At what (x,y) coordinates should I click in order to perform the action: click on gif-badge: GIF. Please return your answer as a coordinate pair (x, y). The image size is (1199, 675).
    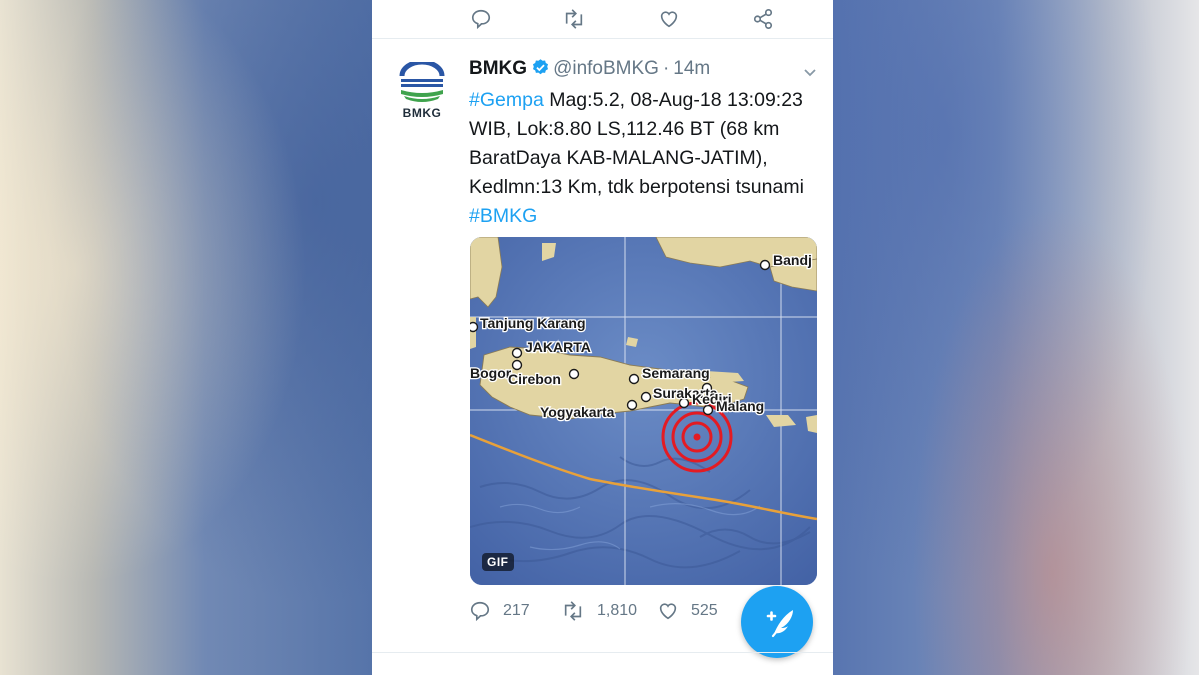
    Looking at the image, I should click on (498, 562).